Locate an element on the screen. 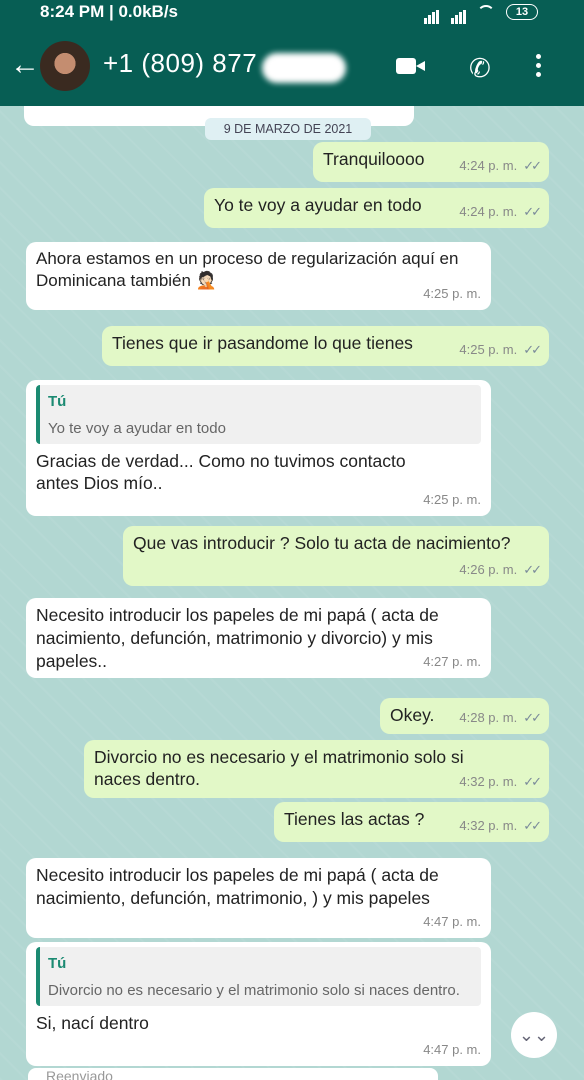 The width and height of the screenshot is (584, 1080). message-time: 4:26 p. m. is located at coordinates (488, 569).